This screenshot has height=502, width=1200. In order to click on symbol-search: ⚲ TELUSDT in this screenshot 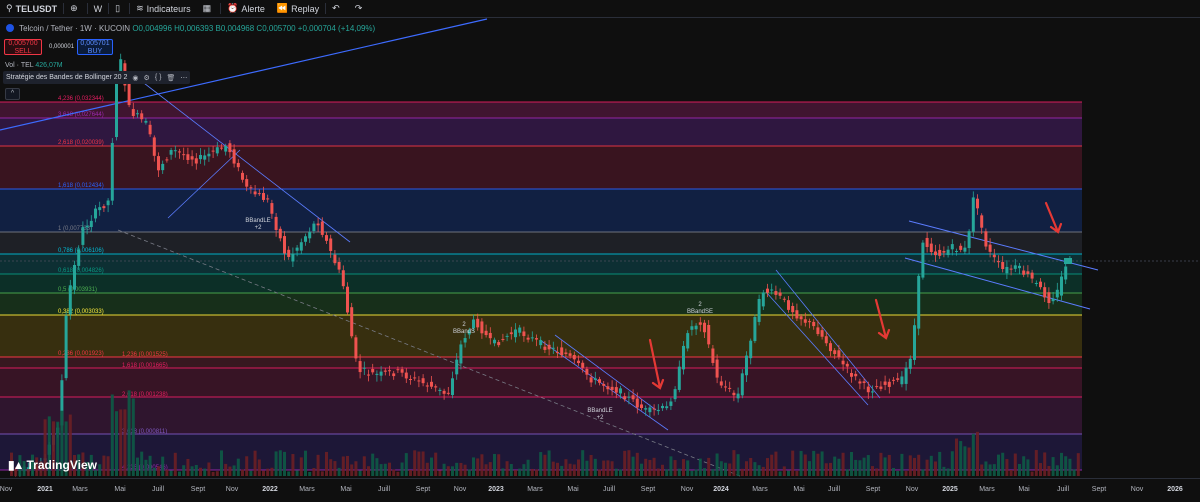, I will do `click(31, 8)`.